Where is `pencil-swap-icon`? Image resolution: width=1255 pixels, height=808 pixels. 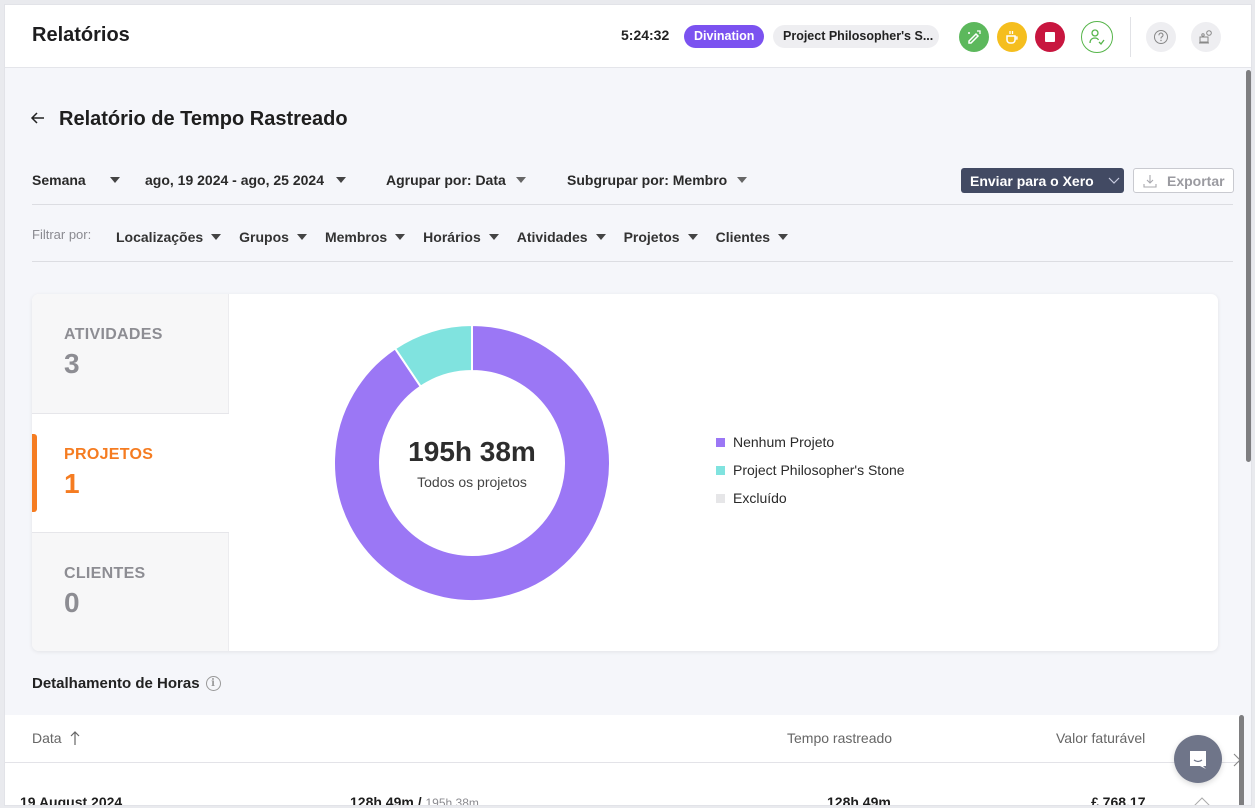 pencil-swap-icon is located at coordinates (974, 37).